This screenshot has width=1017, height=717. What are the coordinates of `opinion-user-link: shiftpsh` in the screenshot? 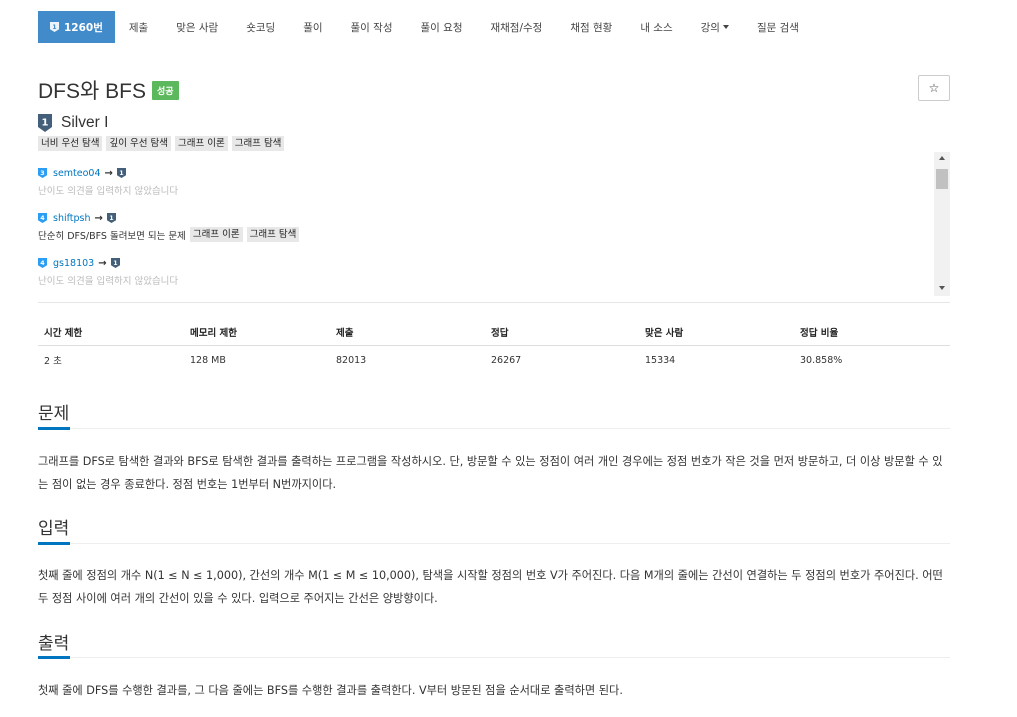 It's located at (72, 218).